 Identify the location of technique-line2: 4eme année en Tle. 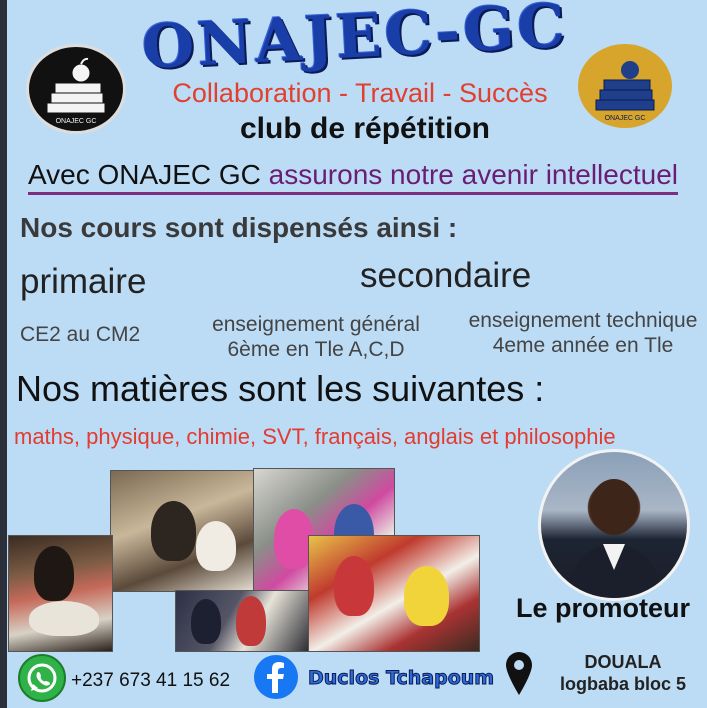
(583, 345).